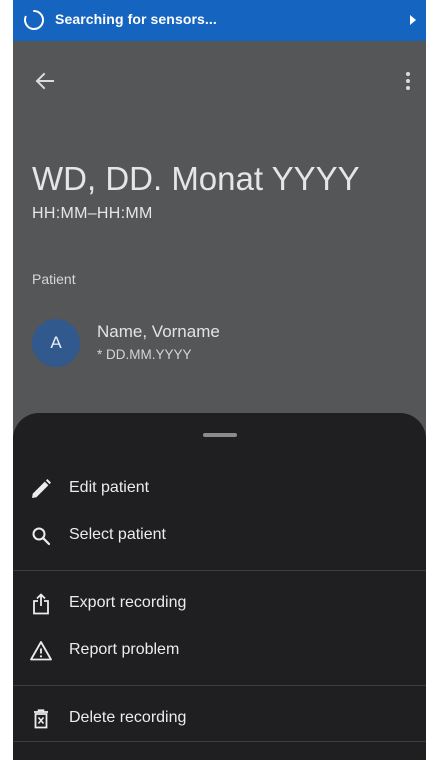  Describe the element at coordinates (124, 649) in the screenshot. I see `menu-label: Report problem` at that location.